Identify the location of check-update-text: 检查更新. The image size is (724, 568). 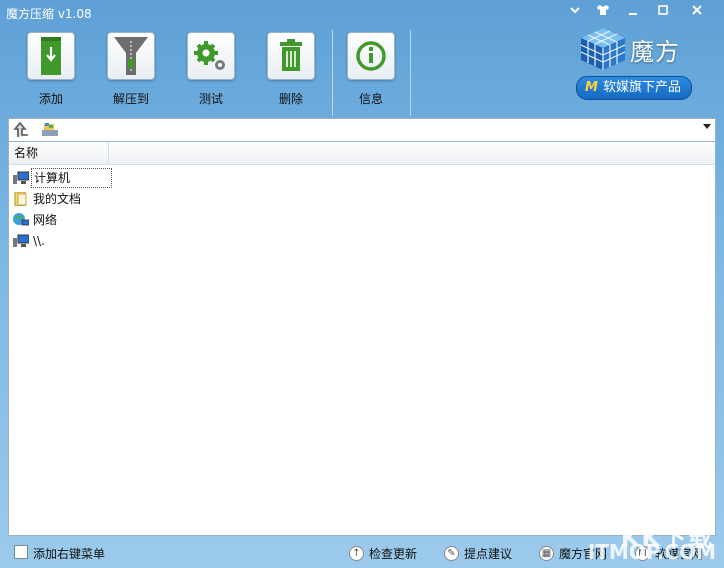
(393, 554).